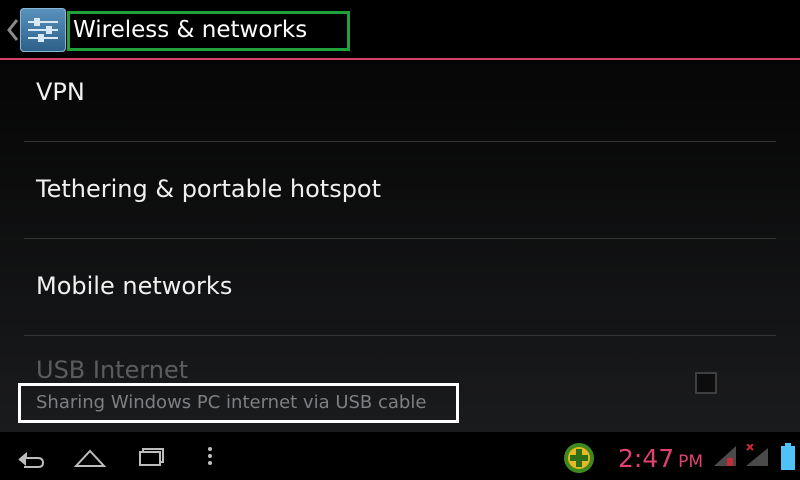 This screenshot has height=480, width=800. I want to click on clock-time: 2:47, so click(646, 458).